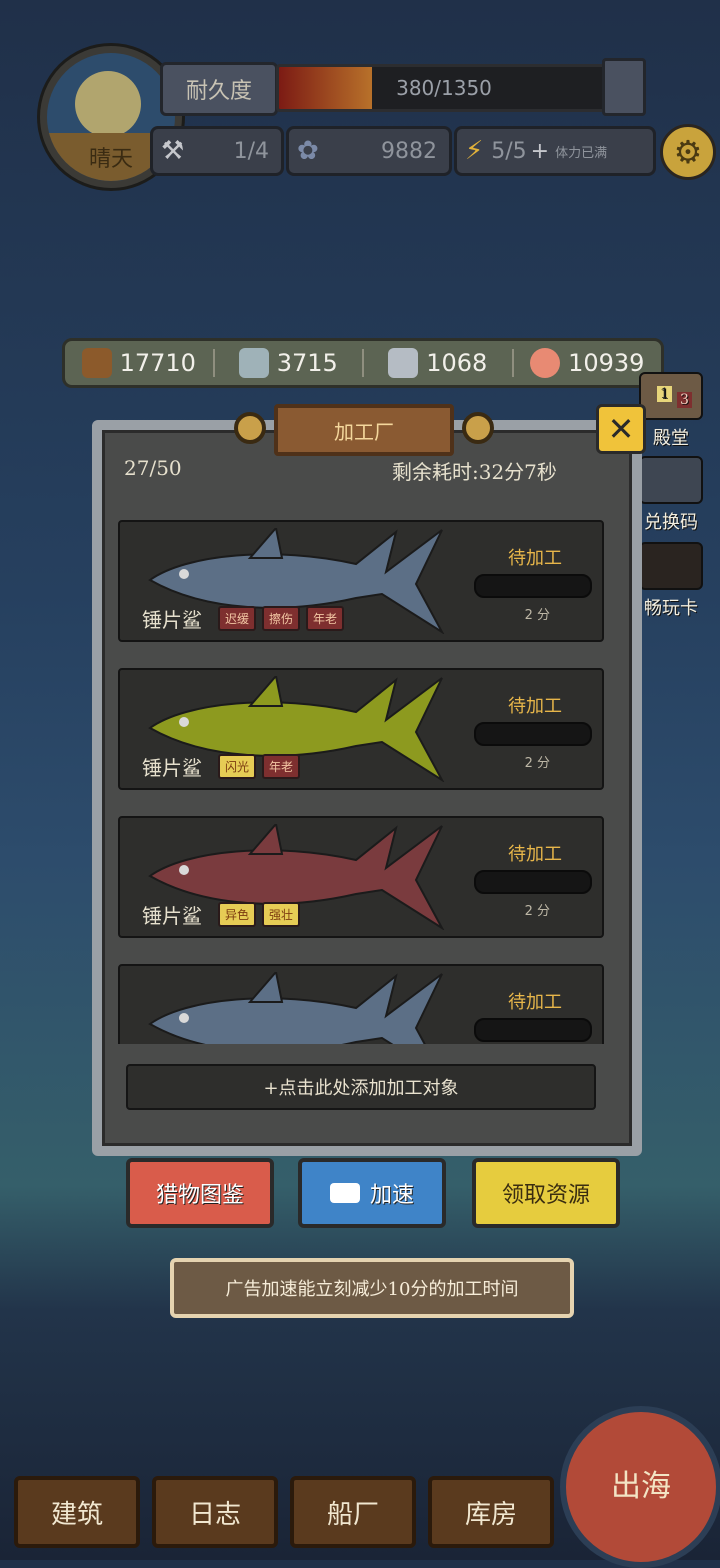 Image resolution: width=720 pixels, height=1568 pixels. What do you see at coordinates (217, 151) in the screenshot?
I see `workers-stat: ⚒ 1/4` at bounding box center [217, 151].